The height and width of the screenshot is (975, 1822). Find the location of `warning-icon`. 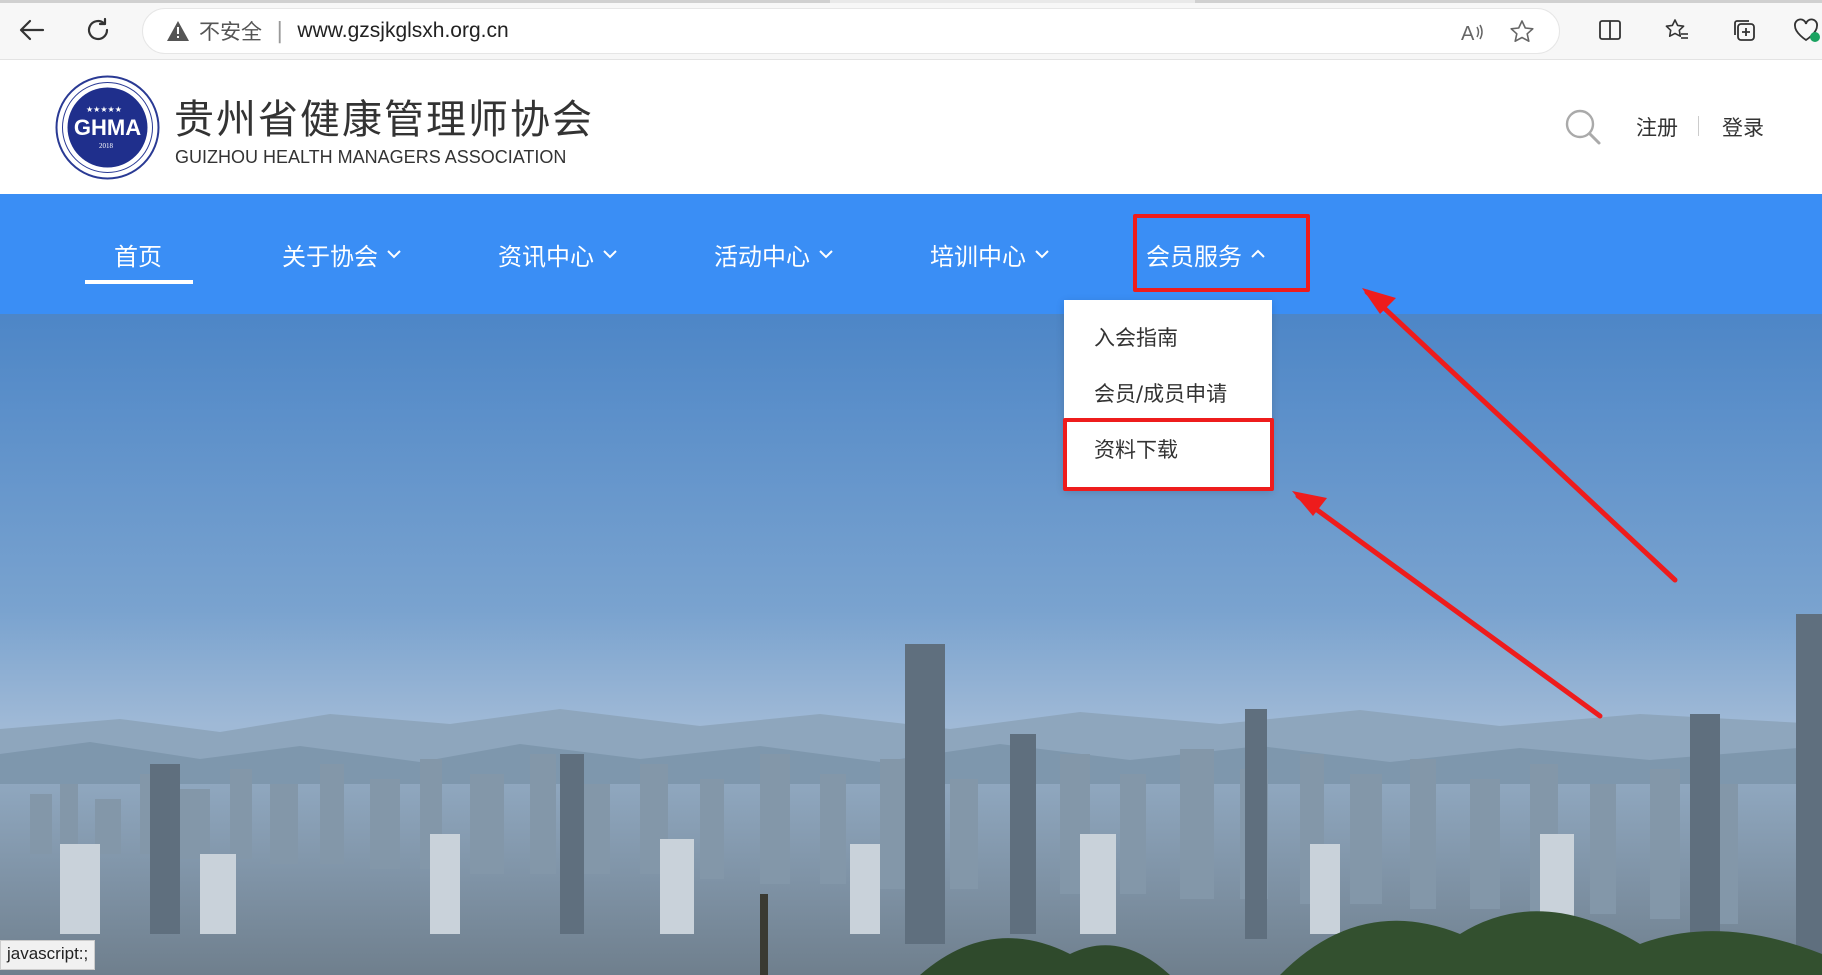

warning-icon is located at coordinates (178, 31).